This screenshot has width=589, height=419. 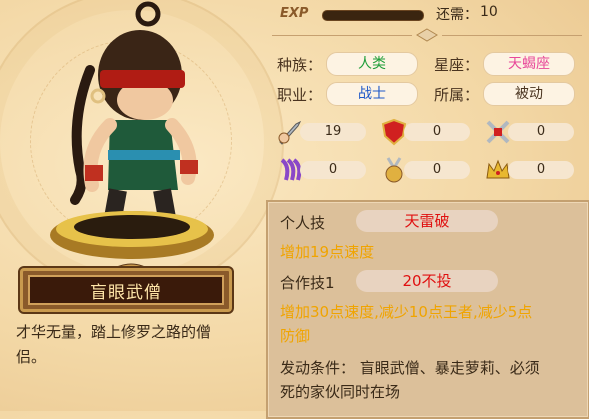 I want to click on hero-nameplate: 盲眼武僧, so click(x=126, y=290).